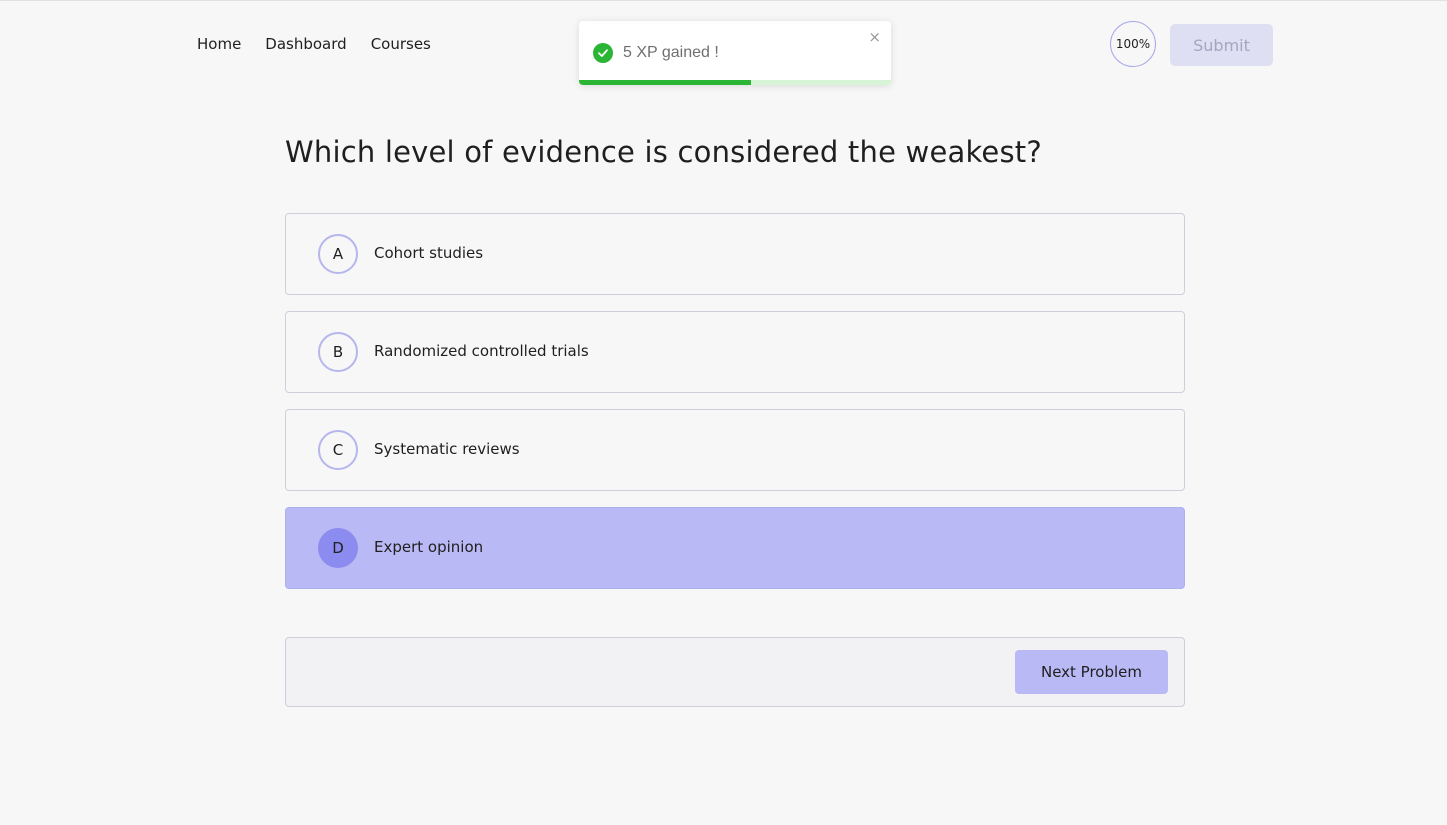 This screenshot has width=1447, height=825. Describe the element at coordinates (735, 450) in the screenshot. I see `answer-option-c: C Systematic reviews` at that location.